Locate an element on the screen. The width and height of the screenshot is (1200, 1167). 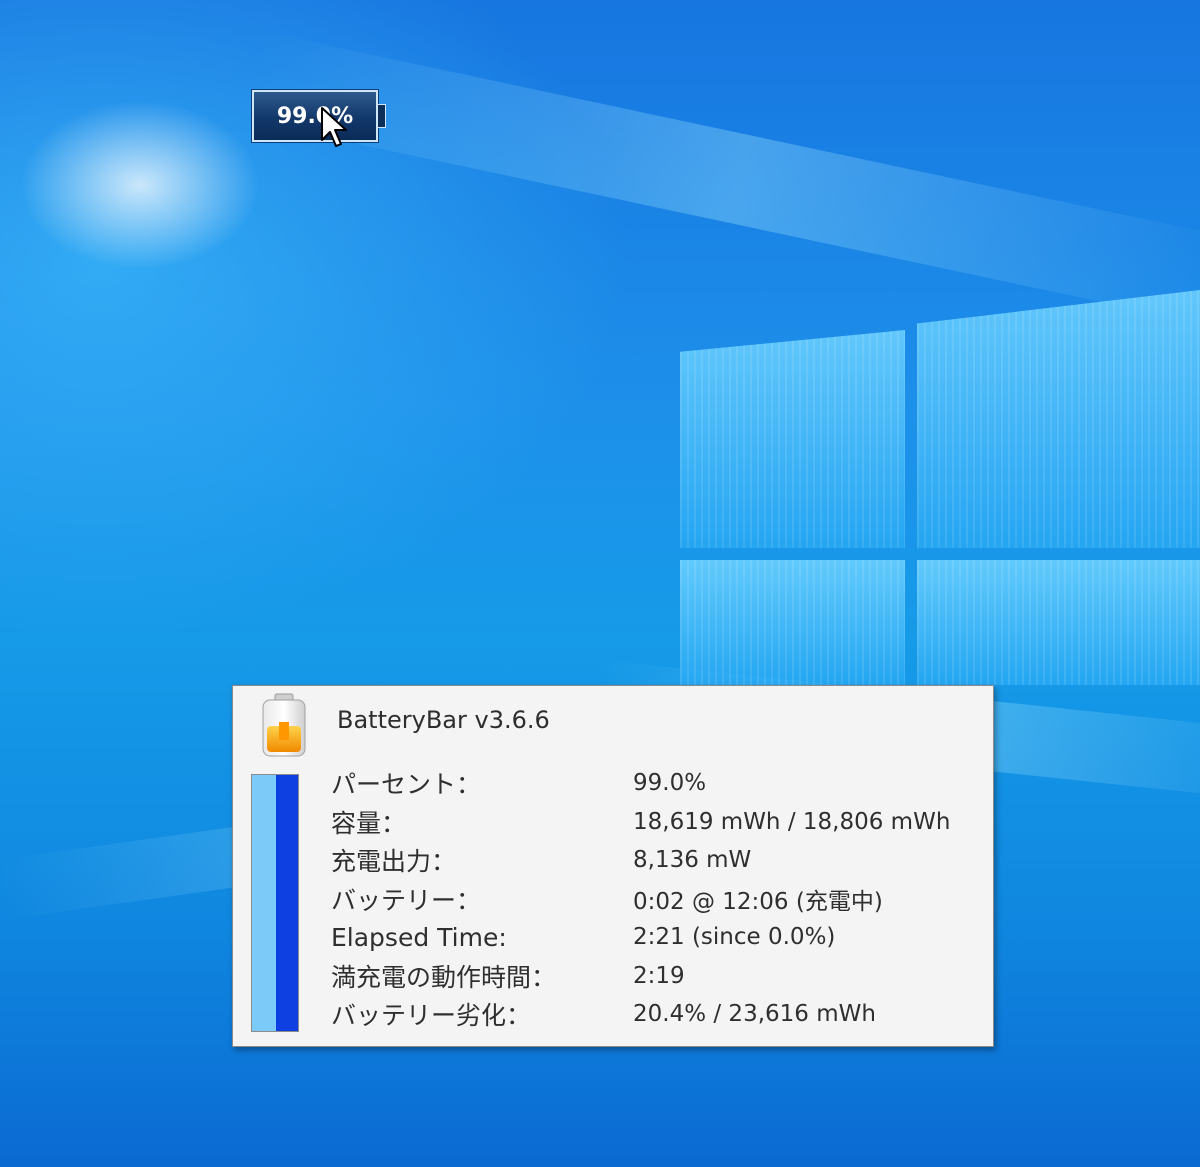
stat-row-capacity: 容量： 18,619 mWh / 18,806 mWh is located at coordinates (656, 822).